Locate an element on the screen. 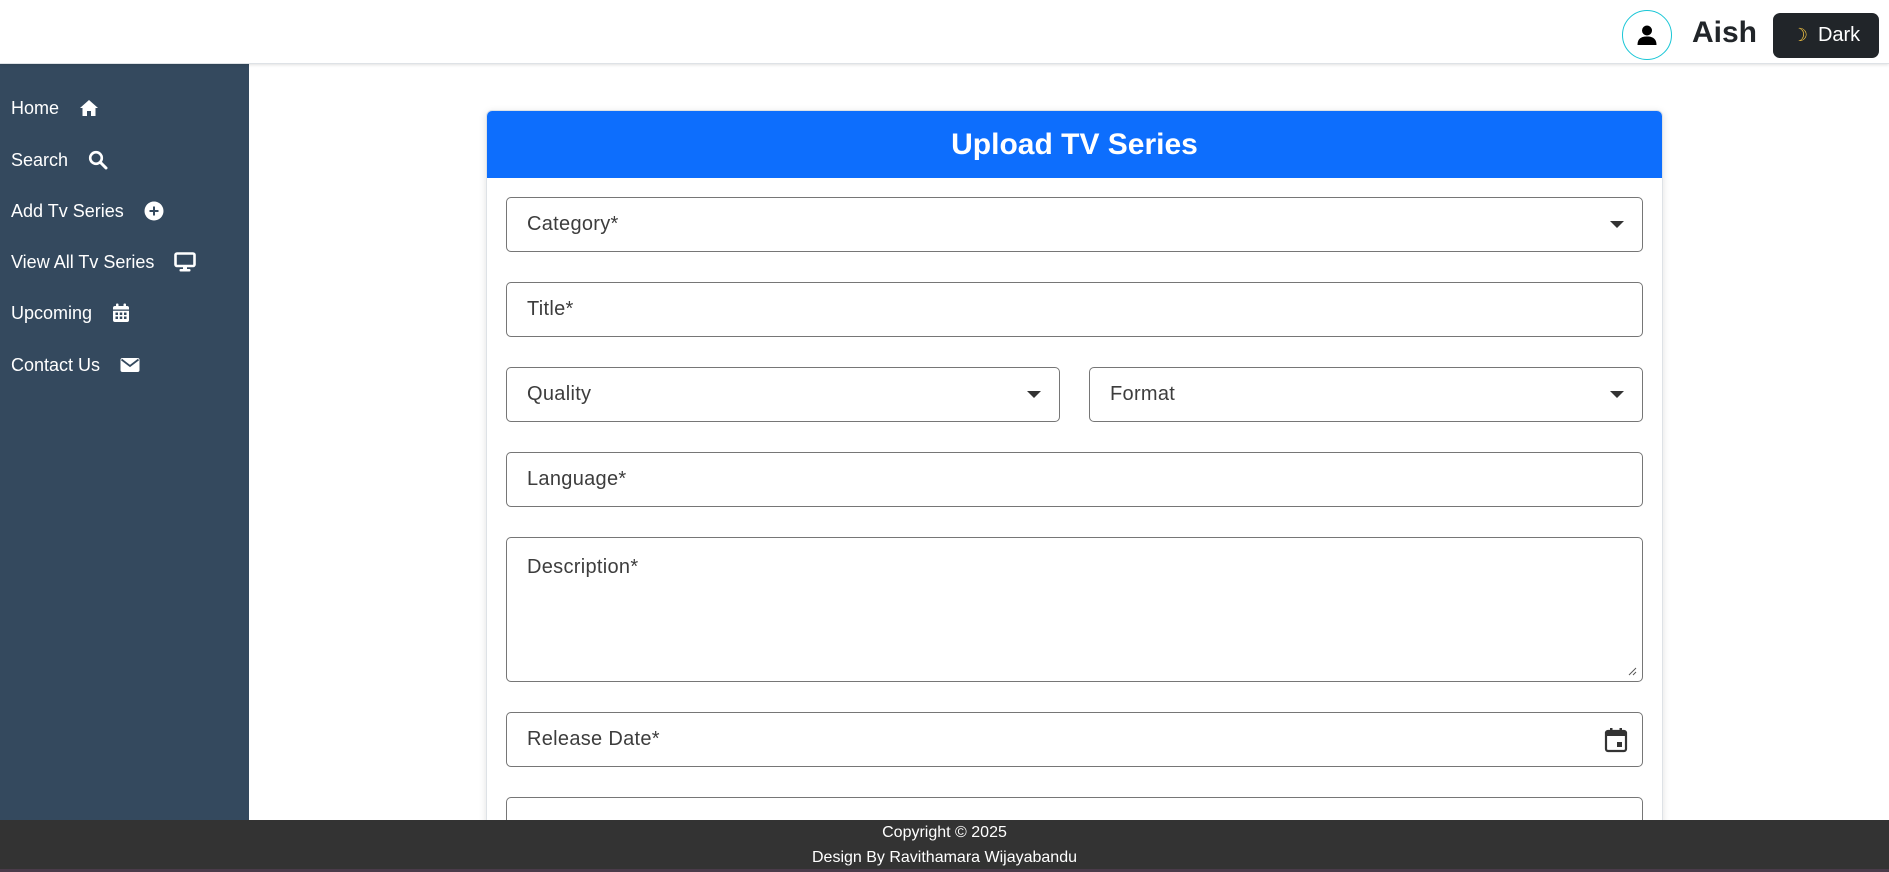  theme-toggle-label: Dark is located at coordinates (1839, 35).